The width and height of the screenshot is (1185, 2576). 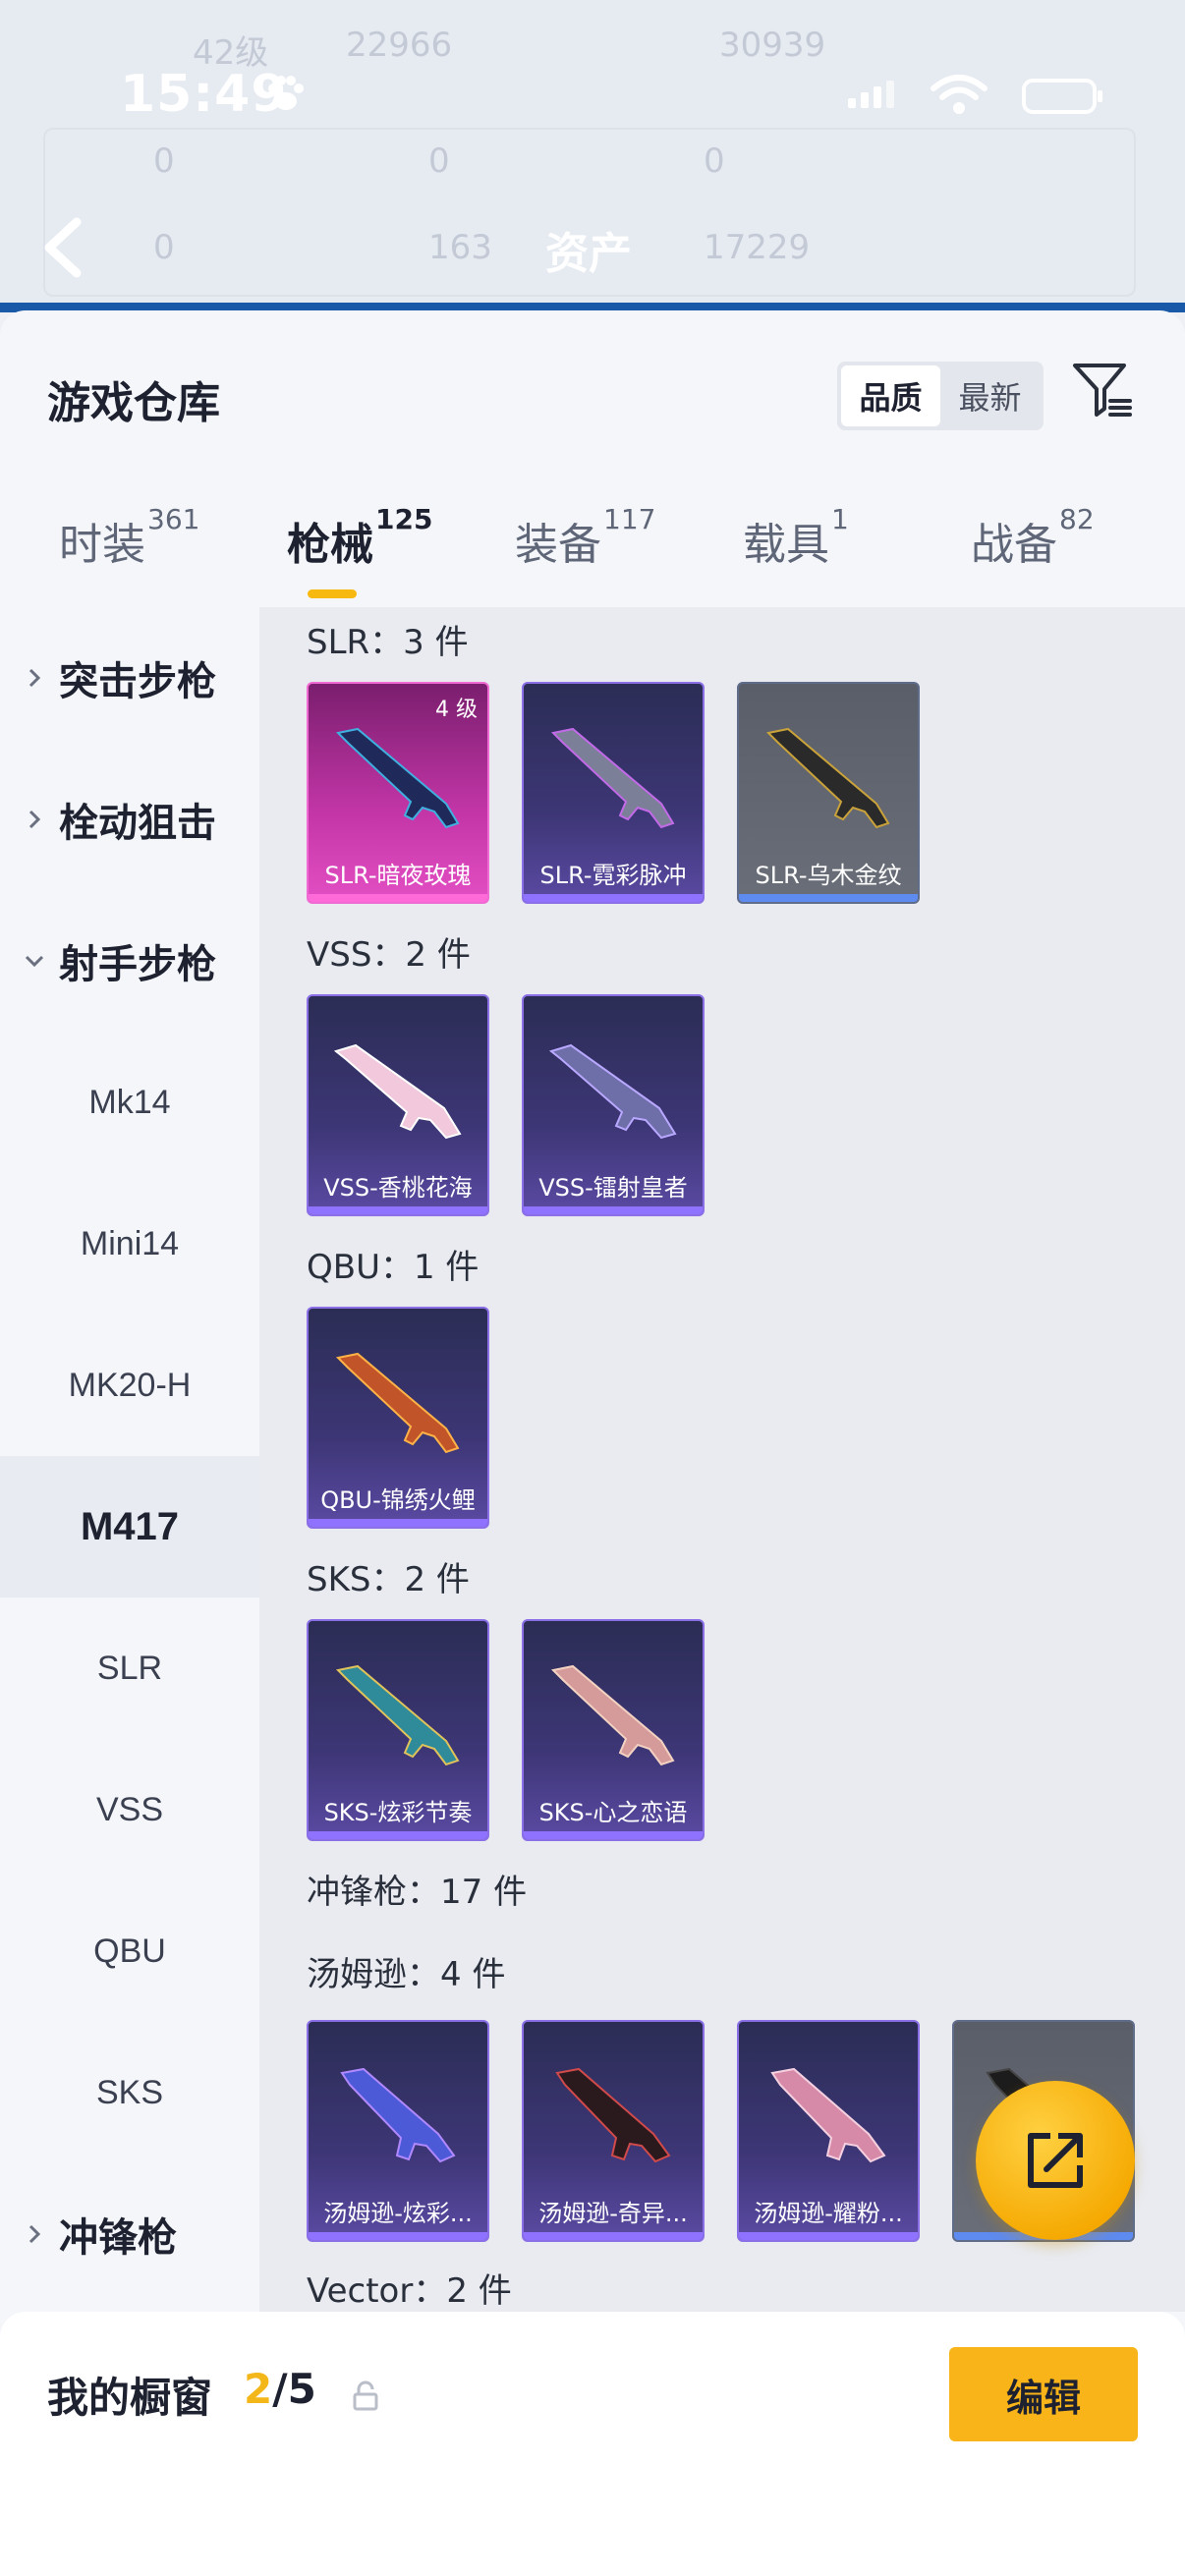 I want to click on faded-stat: 163, so click(x=460, y=247).